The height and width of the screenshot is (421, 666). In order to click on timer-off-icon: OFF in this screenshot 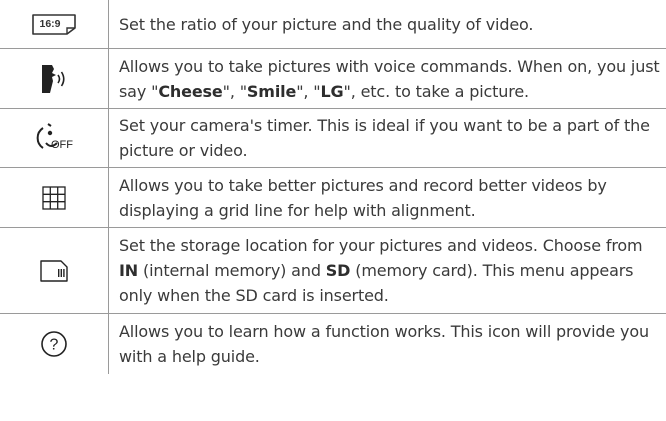, I will do `click(54, 138)`.